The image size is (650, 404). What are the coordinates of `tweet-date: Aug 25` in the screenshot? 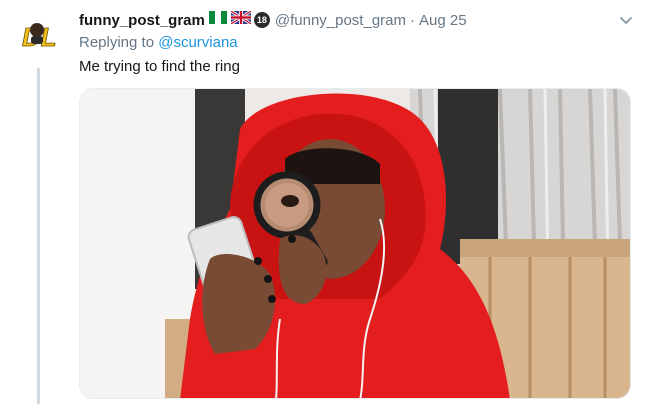 It's located at (443, 20).